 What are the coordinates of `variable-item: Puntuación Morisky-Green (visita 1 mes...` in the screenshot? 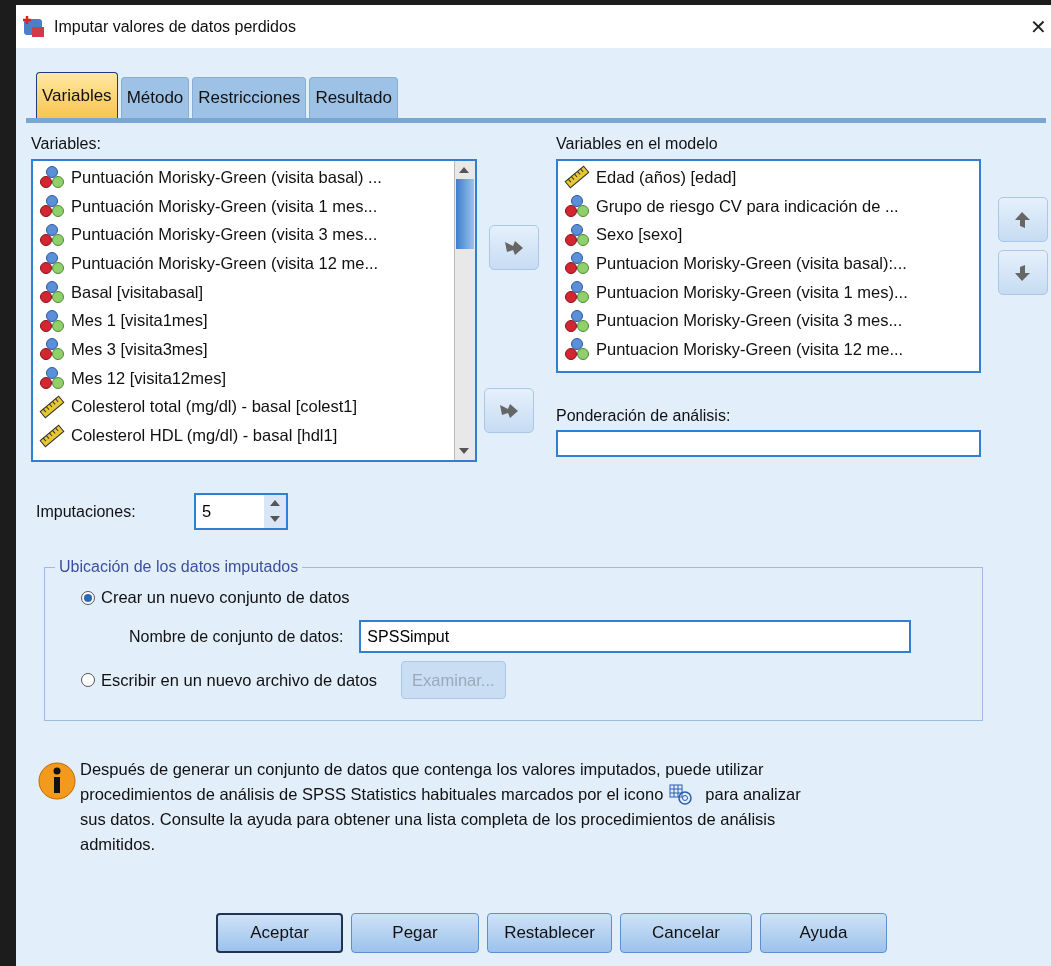 It's located at (224, 206).